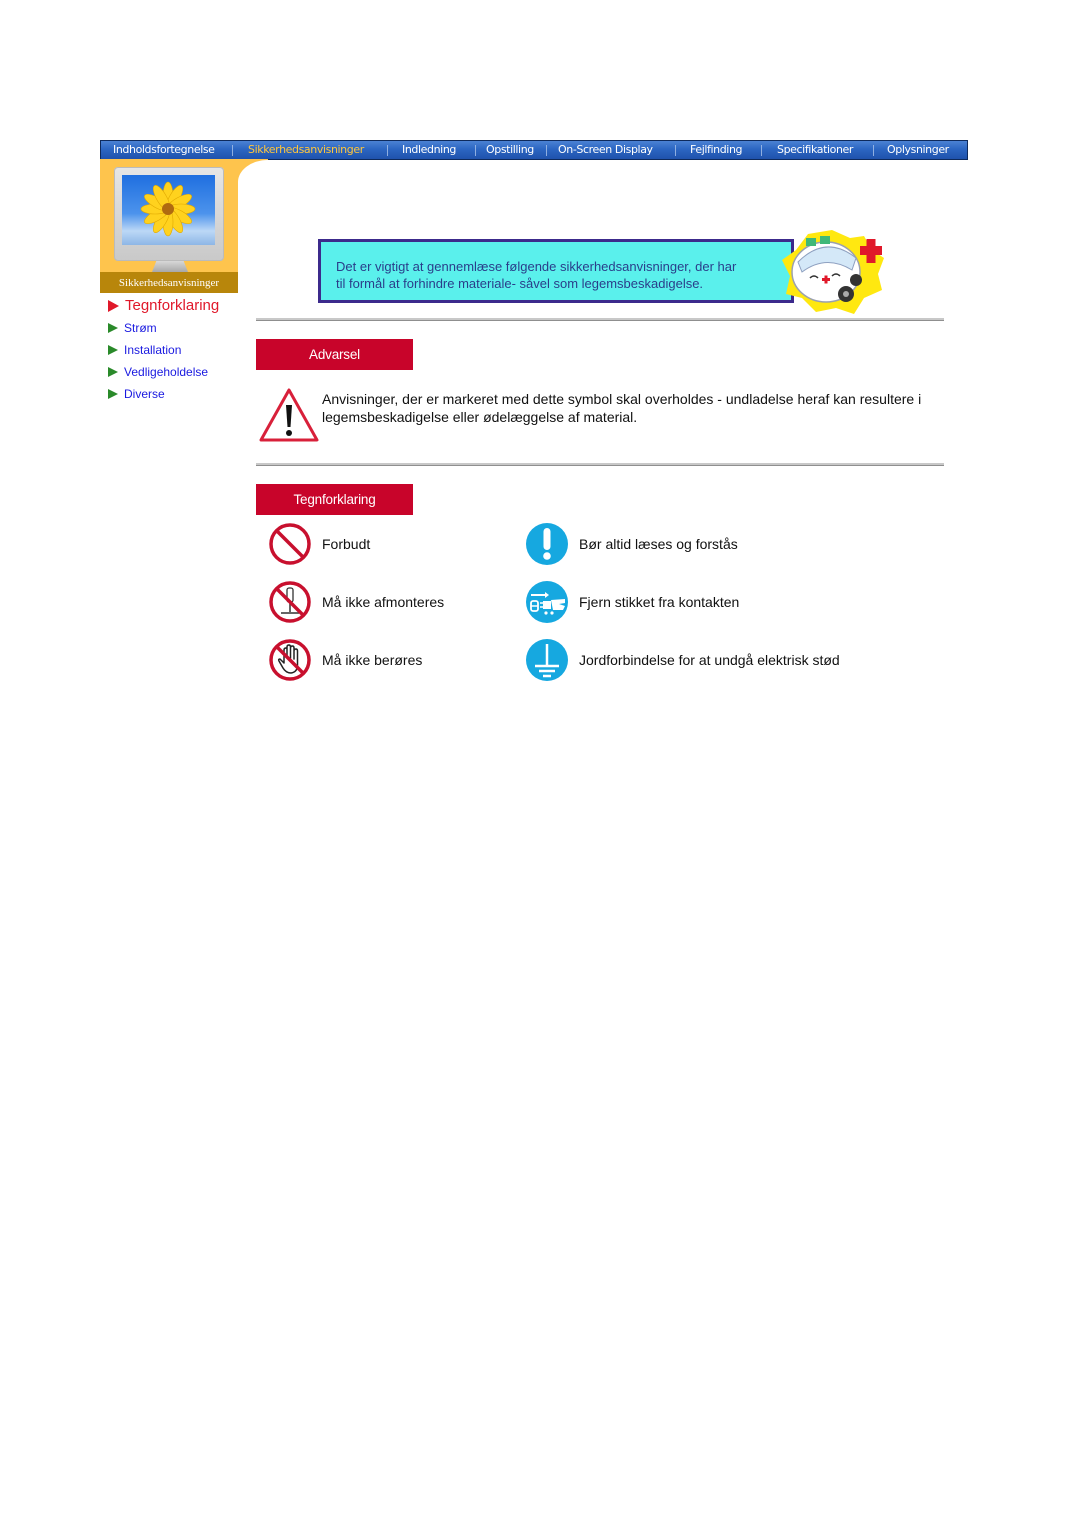 The width and height of the screenshot is (1080, 1528). I want to click on sidebar-item-diverse: Diverse, so click(136, 394).